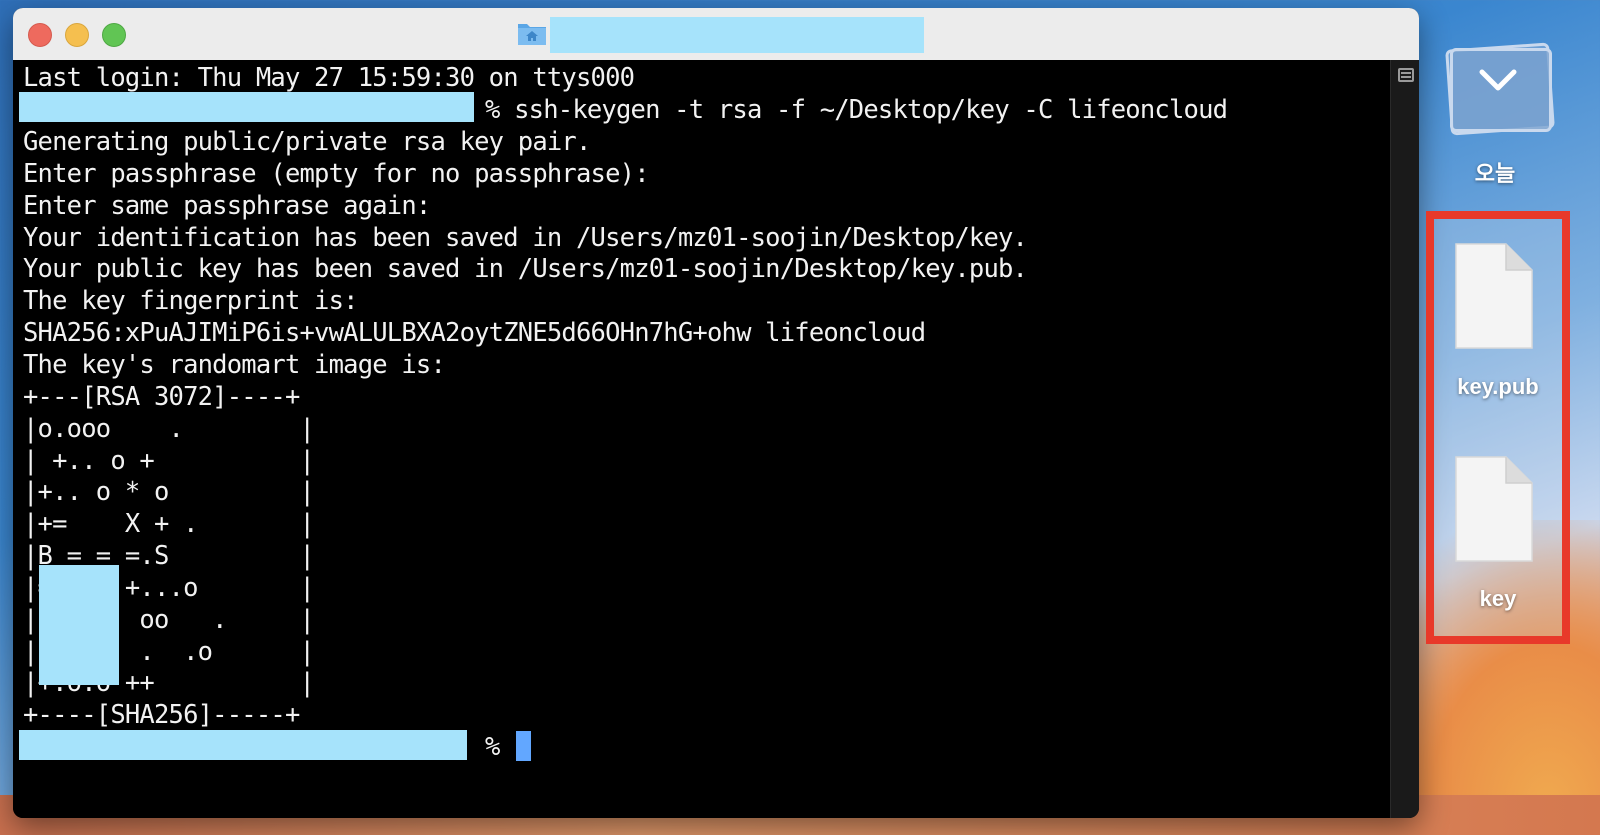 Image resolution: width=1600 pixels, height=835 pixels. I want to click on home-folder-icon, so click(532, 34).